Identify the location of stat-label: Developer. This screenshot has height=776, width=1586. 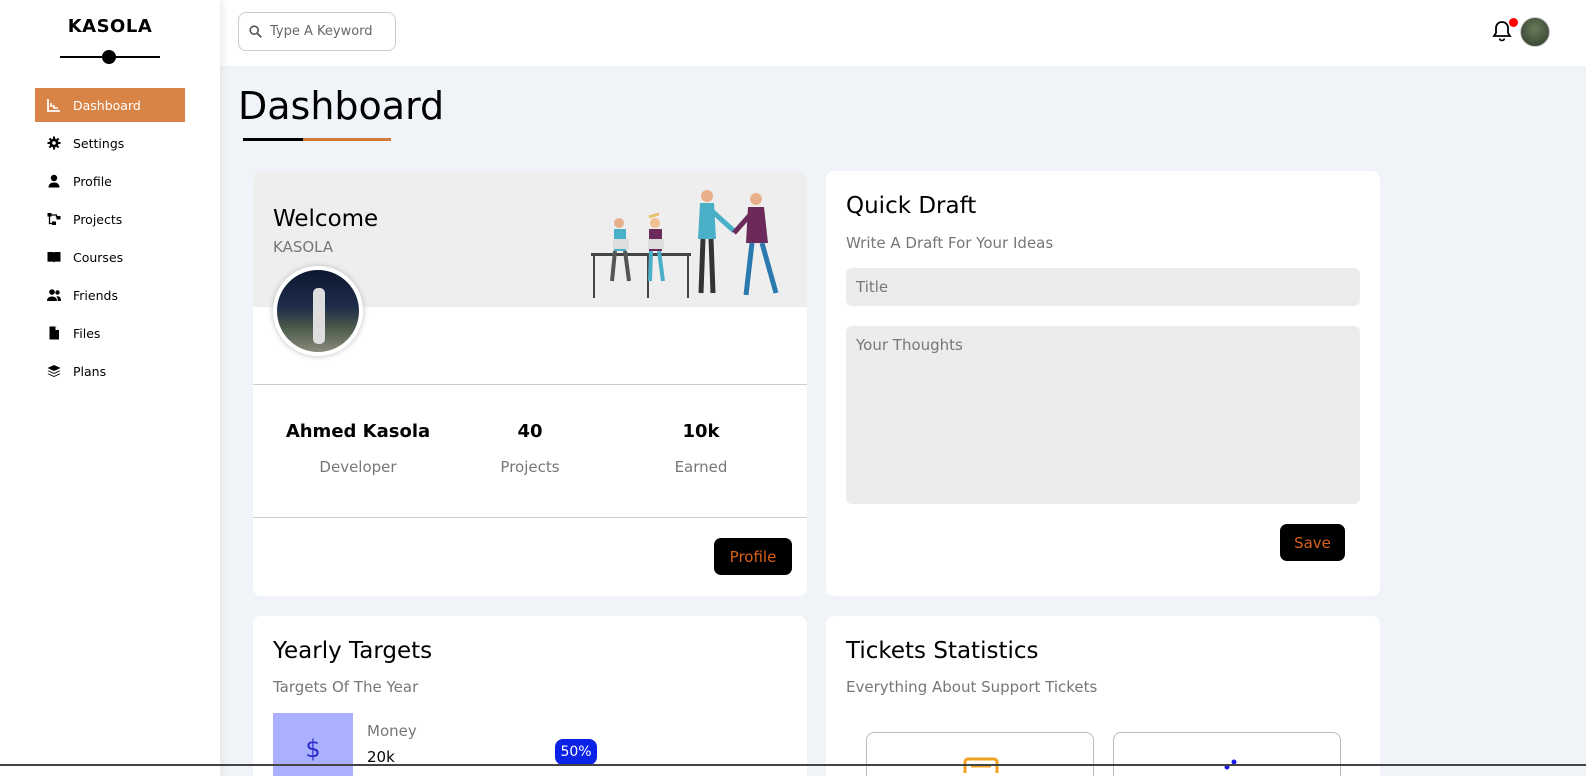
(358, 467).